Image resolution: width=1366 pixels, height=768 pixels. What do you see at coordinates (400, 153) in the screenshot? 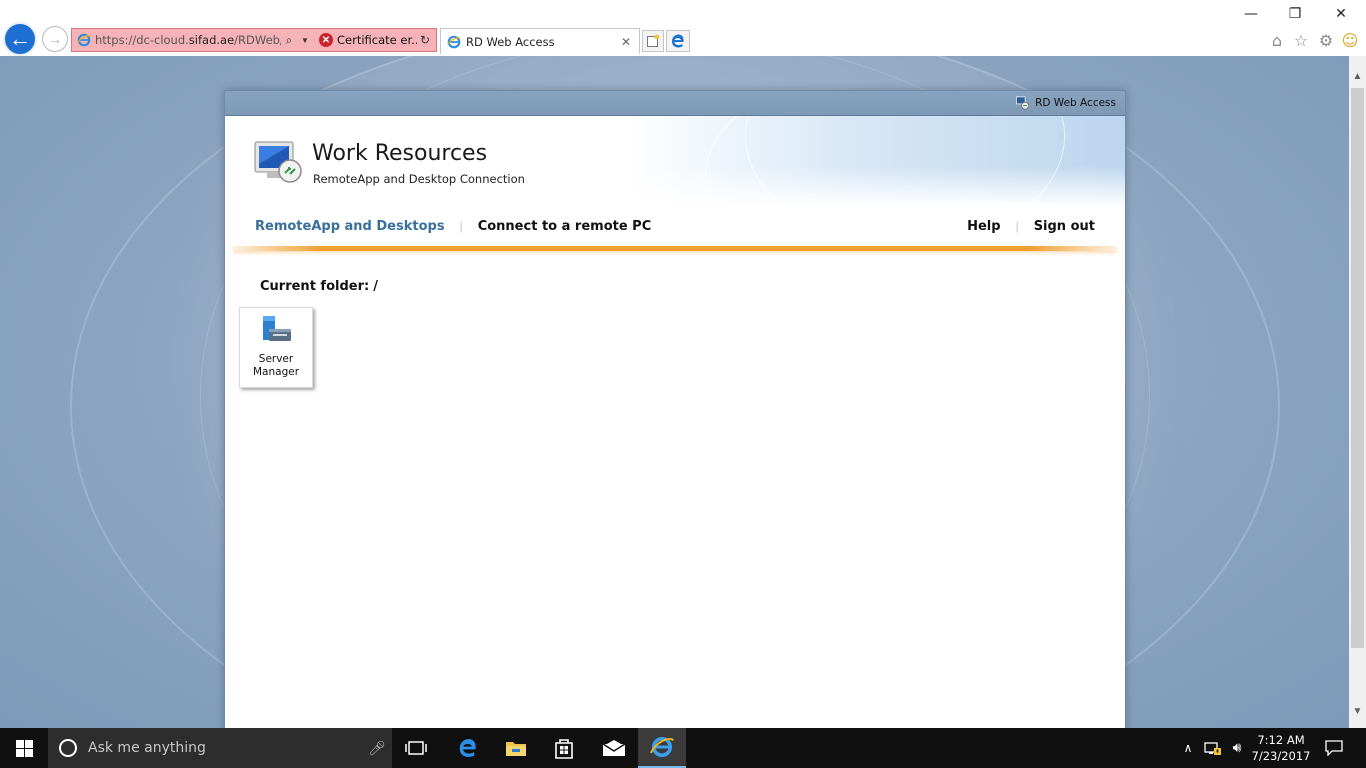
I see `page-title: Work Resources` at bounding box center [400, 153].